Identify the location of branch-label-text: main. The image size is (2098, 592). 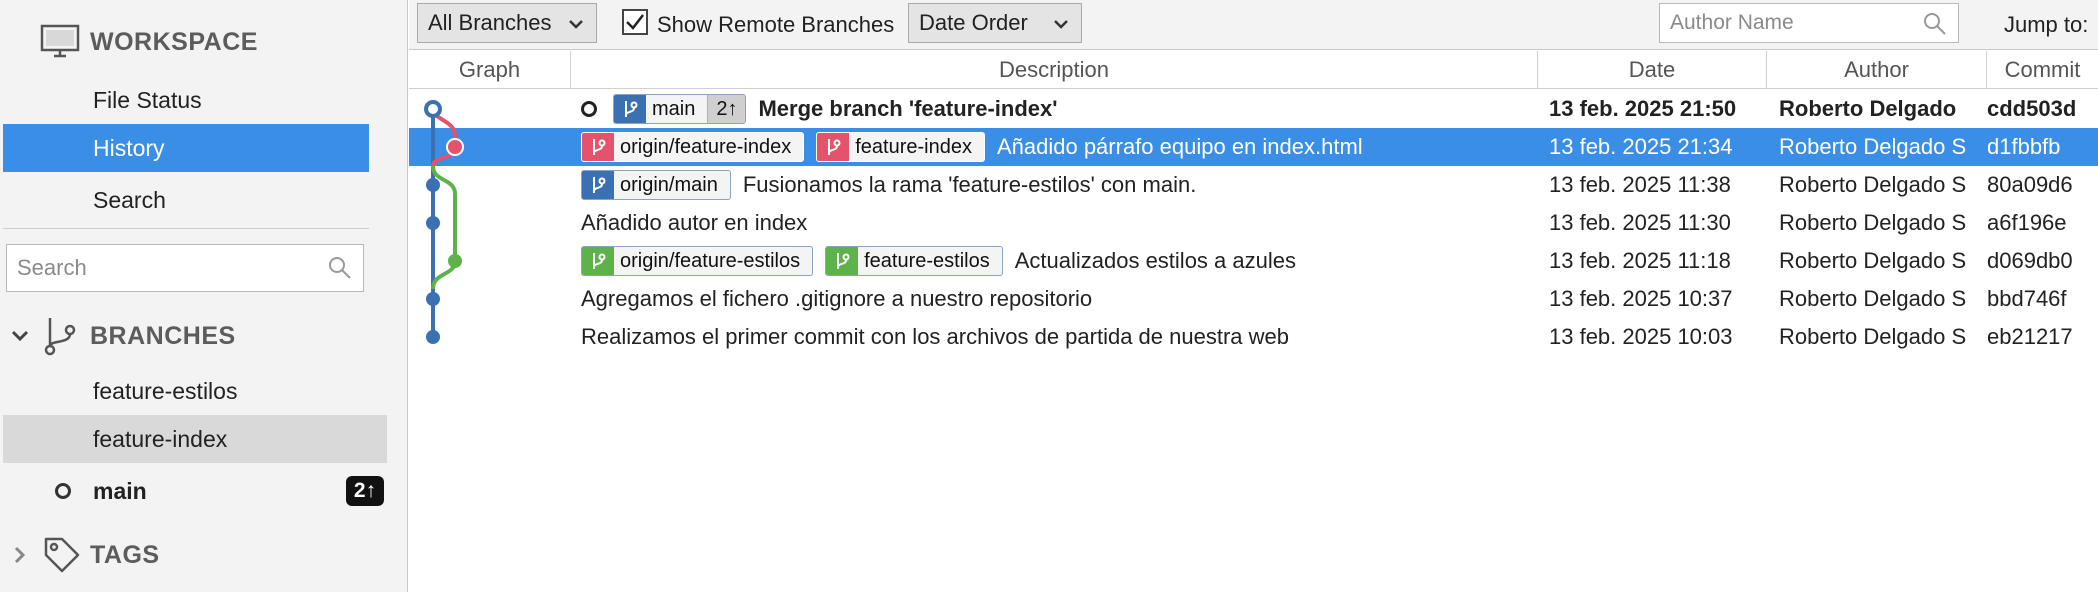
(674, 108).